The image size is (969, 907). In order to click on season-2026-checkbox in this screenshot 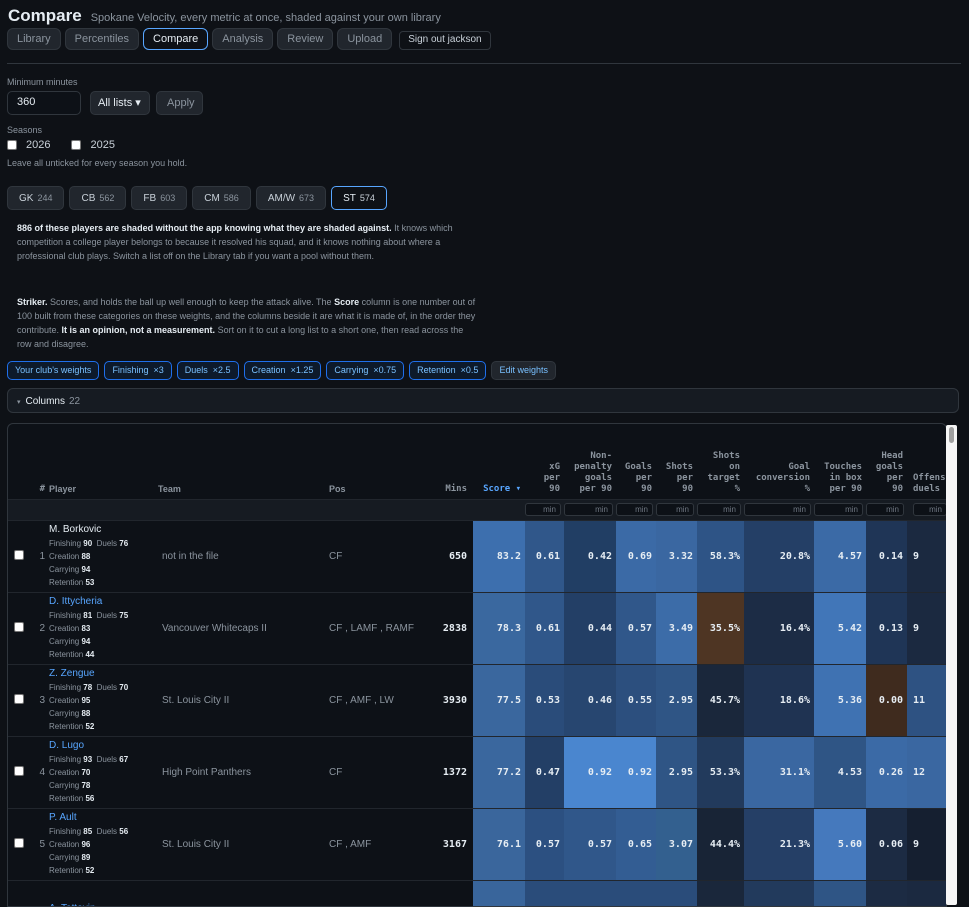, I will do `click(12, 145)`.